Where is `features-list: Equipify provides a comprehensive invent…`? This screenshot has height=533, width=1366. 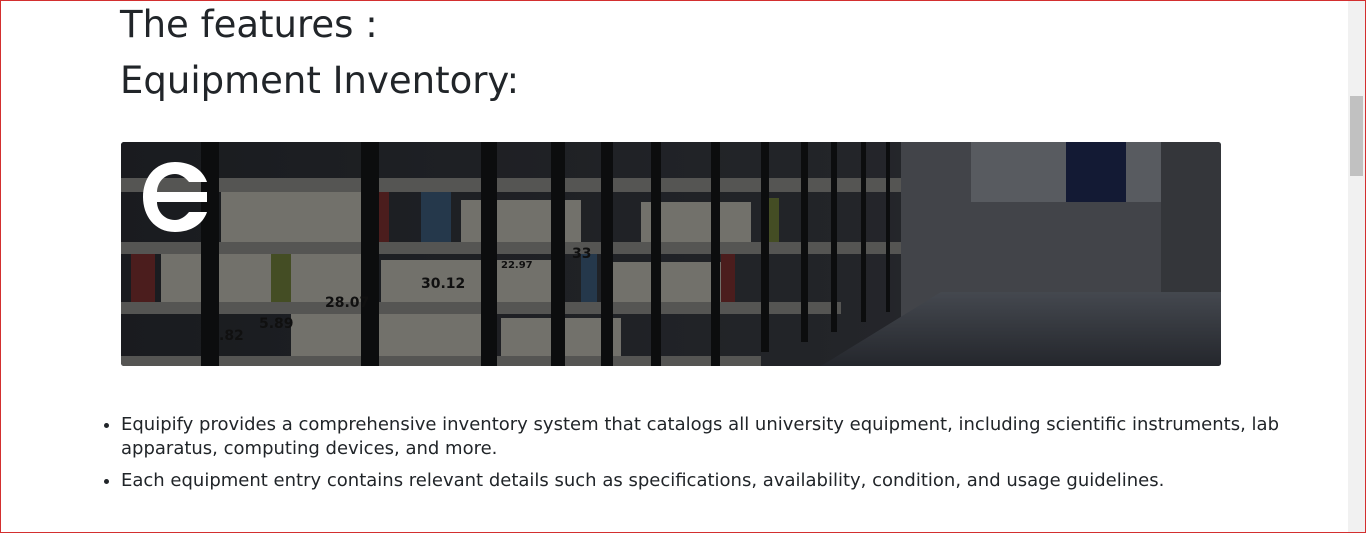
features-list: Equipify provides a comprehensive invent… is located at coordinates (691, 457).